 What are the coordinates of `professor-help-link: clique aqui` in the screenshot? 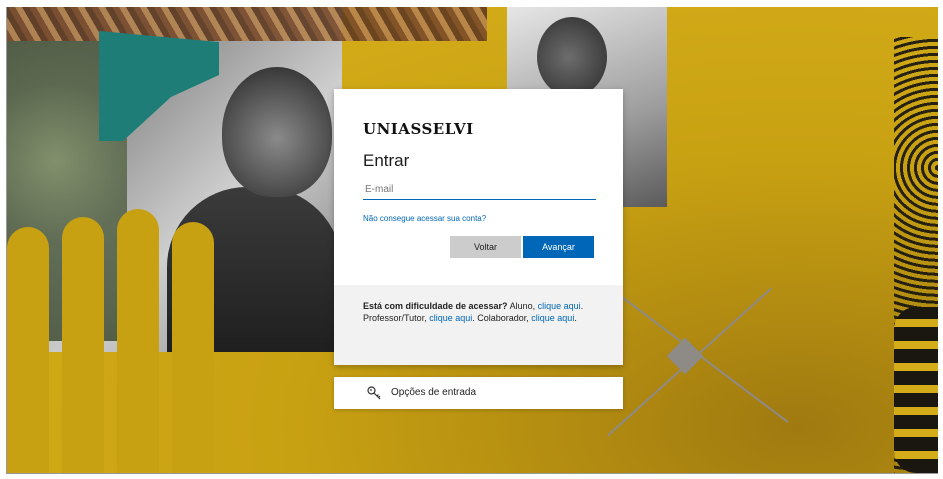 It's located at (450, 318).